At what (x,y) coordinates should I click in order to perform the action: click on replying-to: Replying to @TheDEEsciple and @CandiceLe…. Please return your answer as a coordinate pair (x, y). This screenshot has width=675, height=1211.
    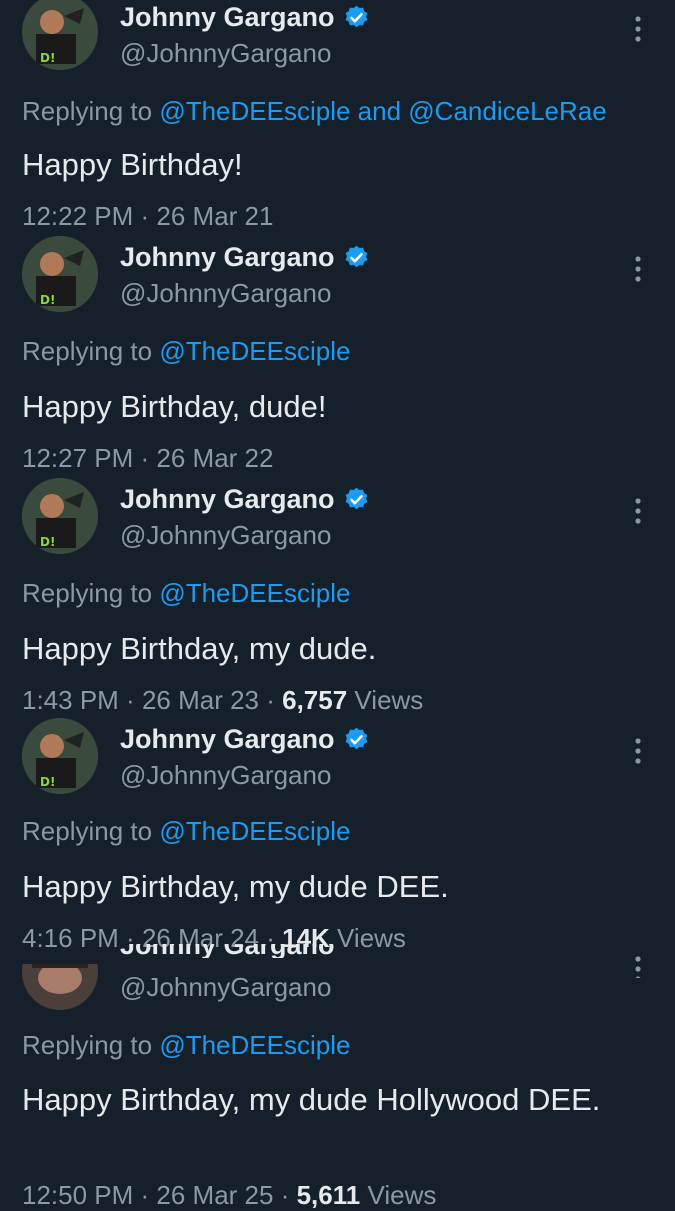
    Looking at the image, I should click on (314, 111).